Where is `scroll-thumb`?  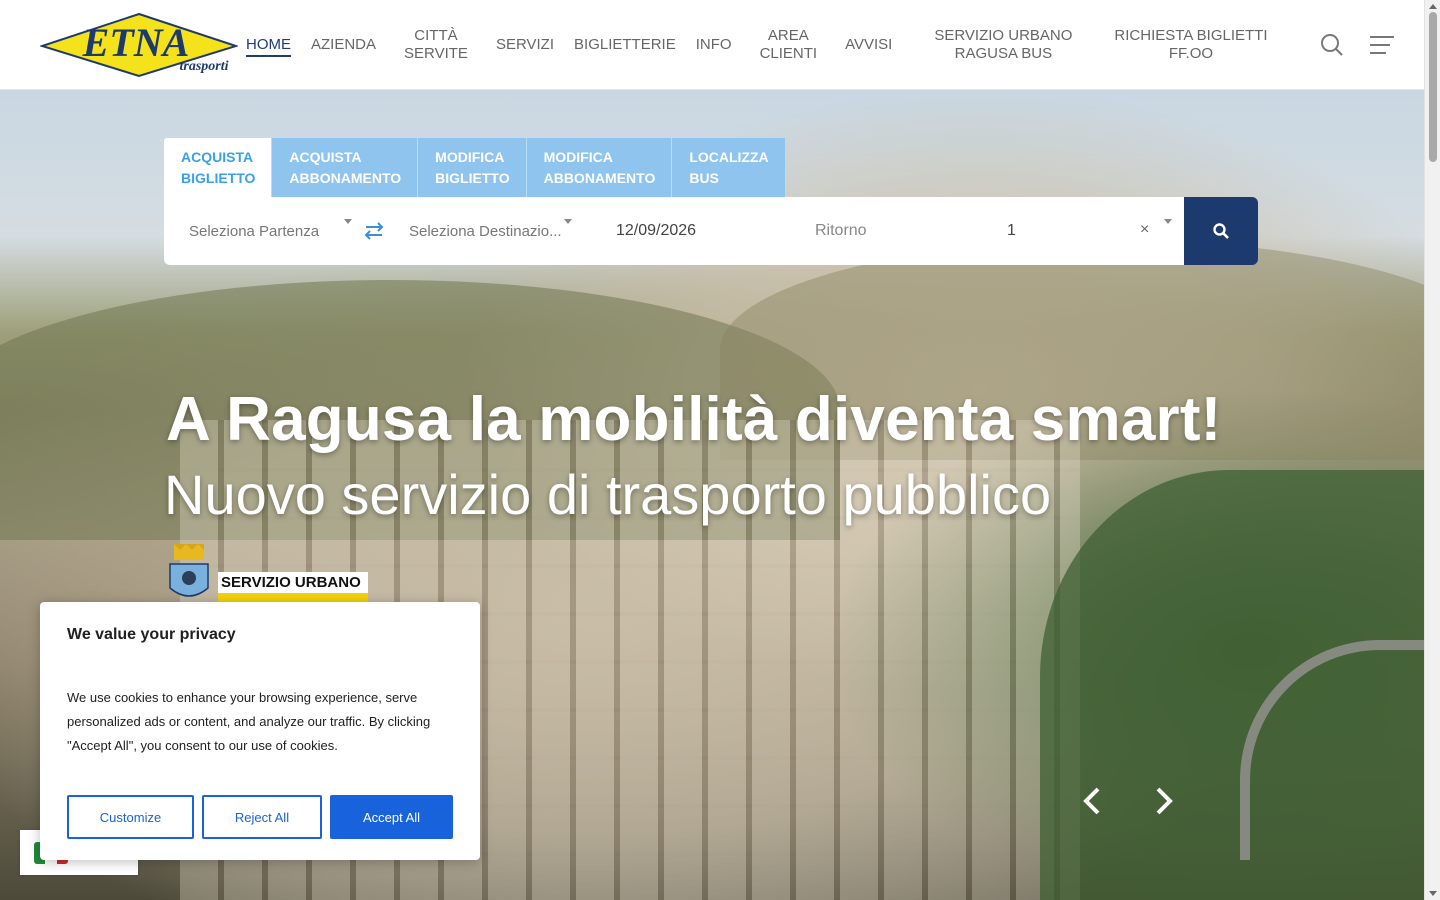 scroll-thumb is located at coordinates (1433, 87).